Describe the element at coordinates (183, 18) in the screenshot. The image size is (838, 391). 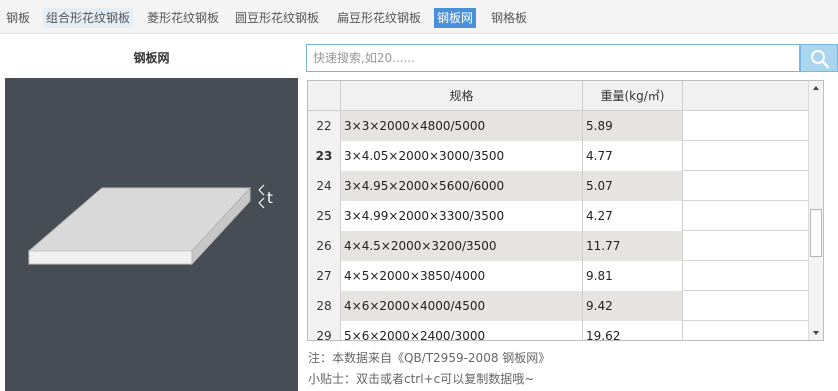
I see `tab-diamond-pattern-plate: 菱形花纹钢板` at that location.